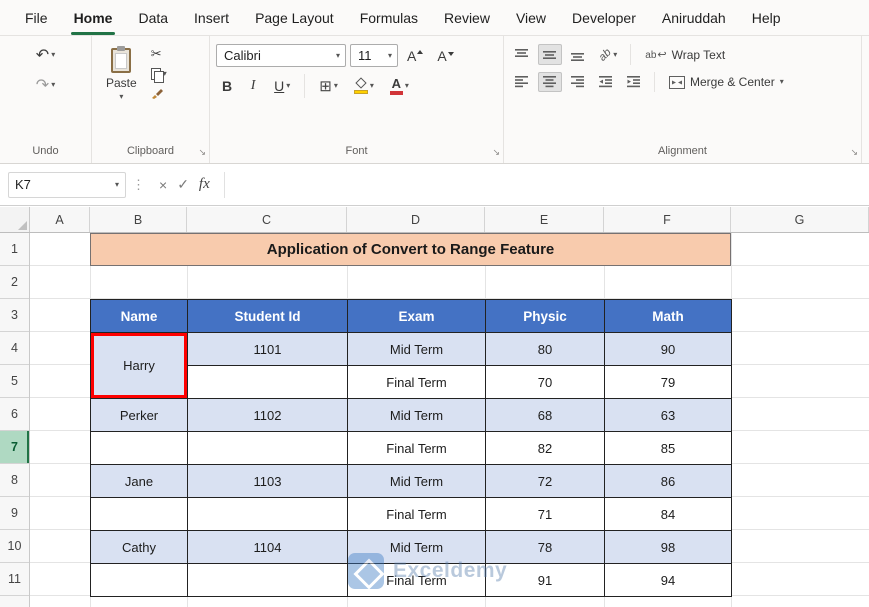  Describe the element at coordinates (14, 315) in the screenshot. I see `row-header-3: 3` at that location.